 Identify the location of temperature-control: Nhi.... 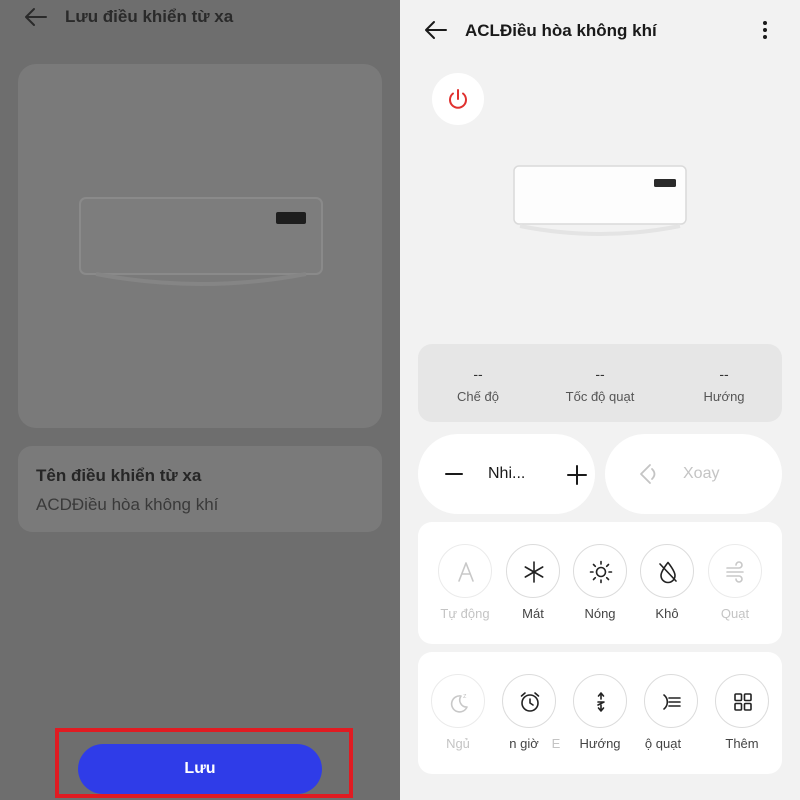
(506, 474).